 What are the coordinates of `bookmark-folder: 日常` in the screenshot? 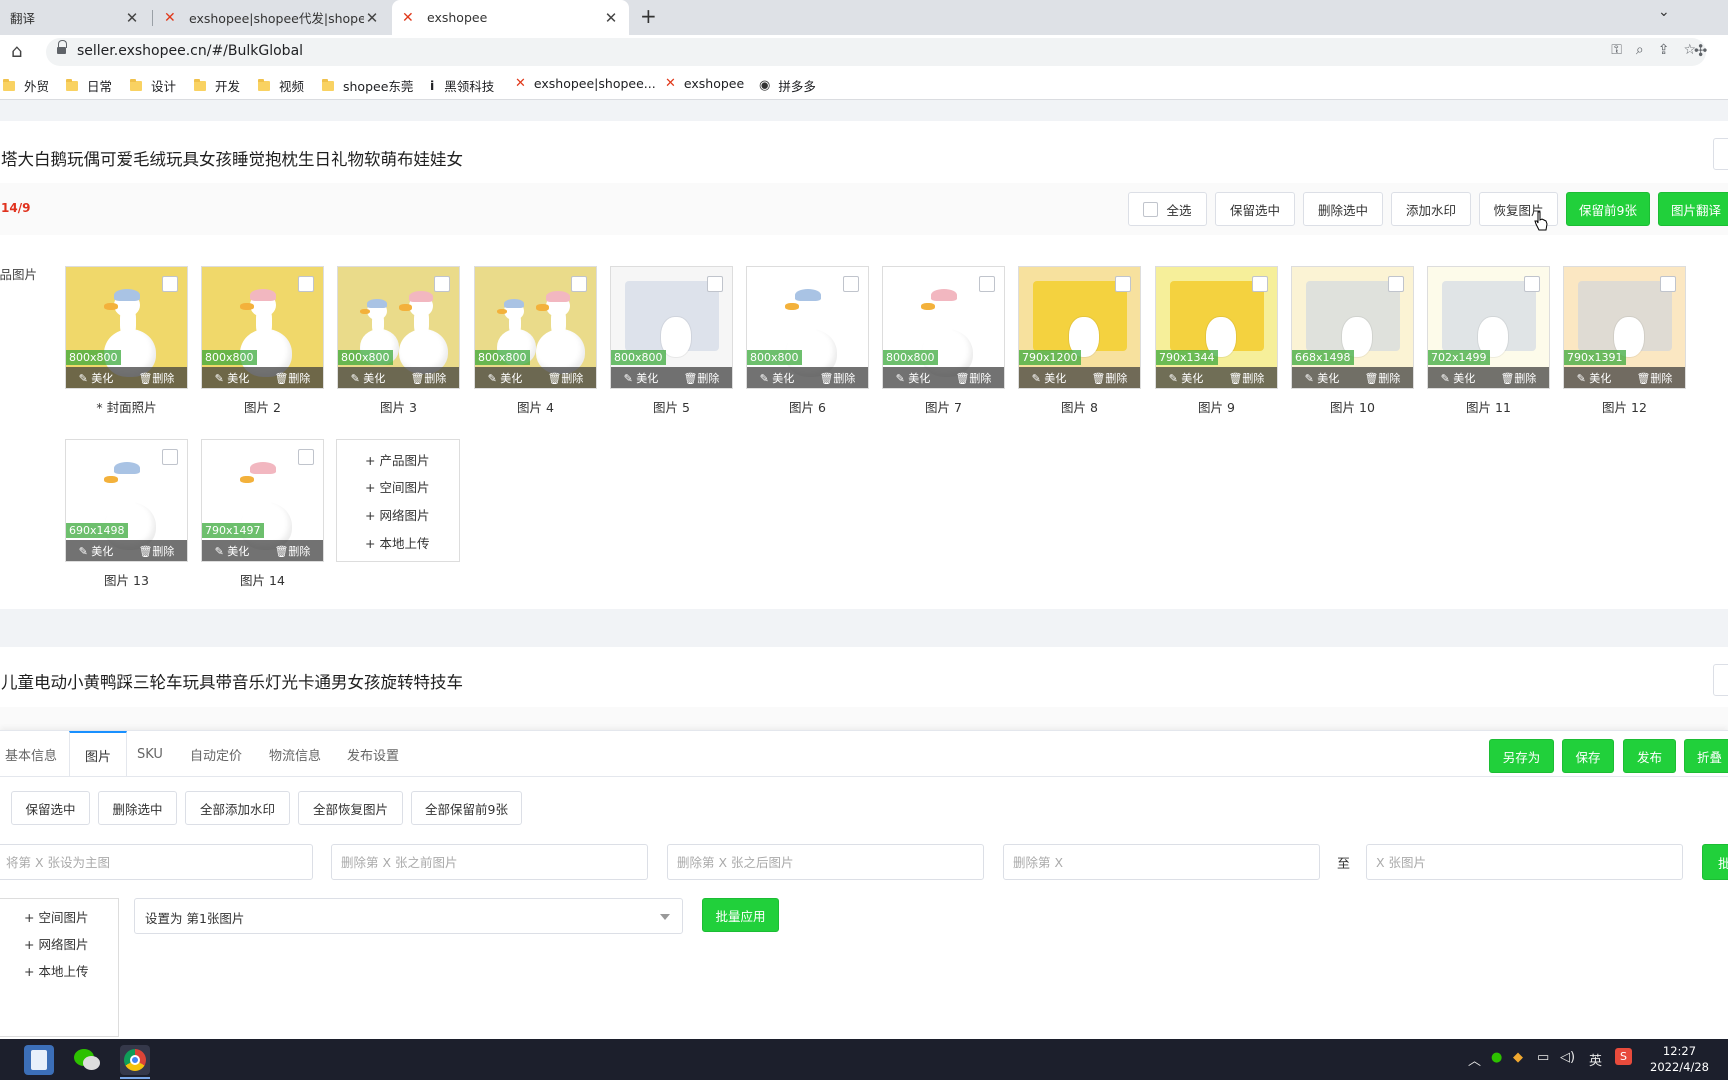 It's located at (89, 85).